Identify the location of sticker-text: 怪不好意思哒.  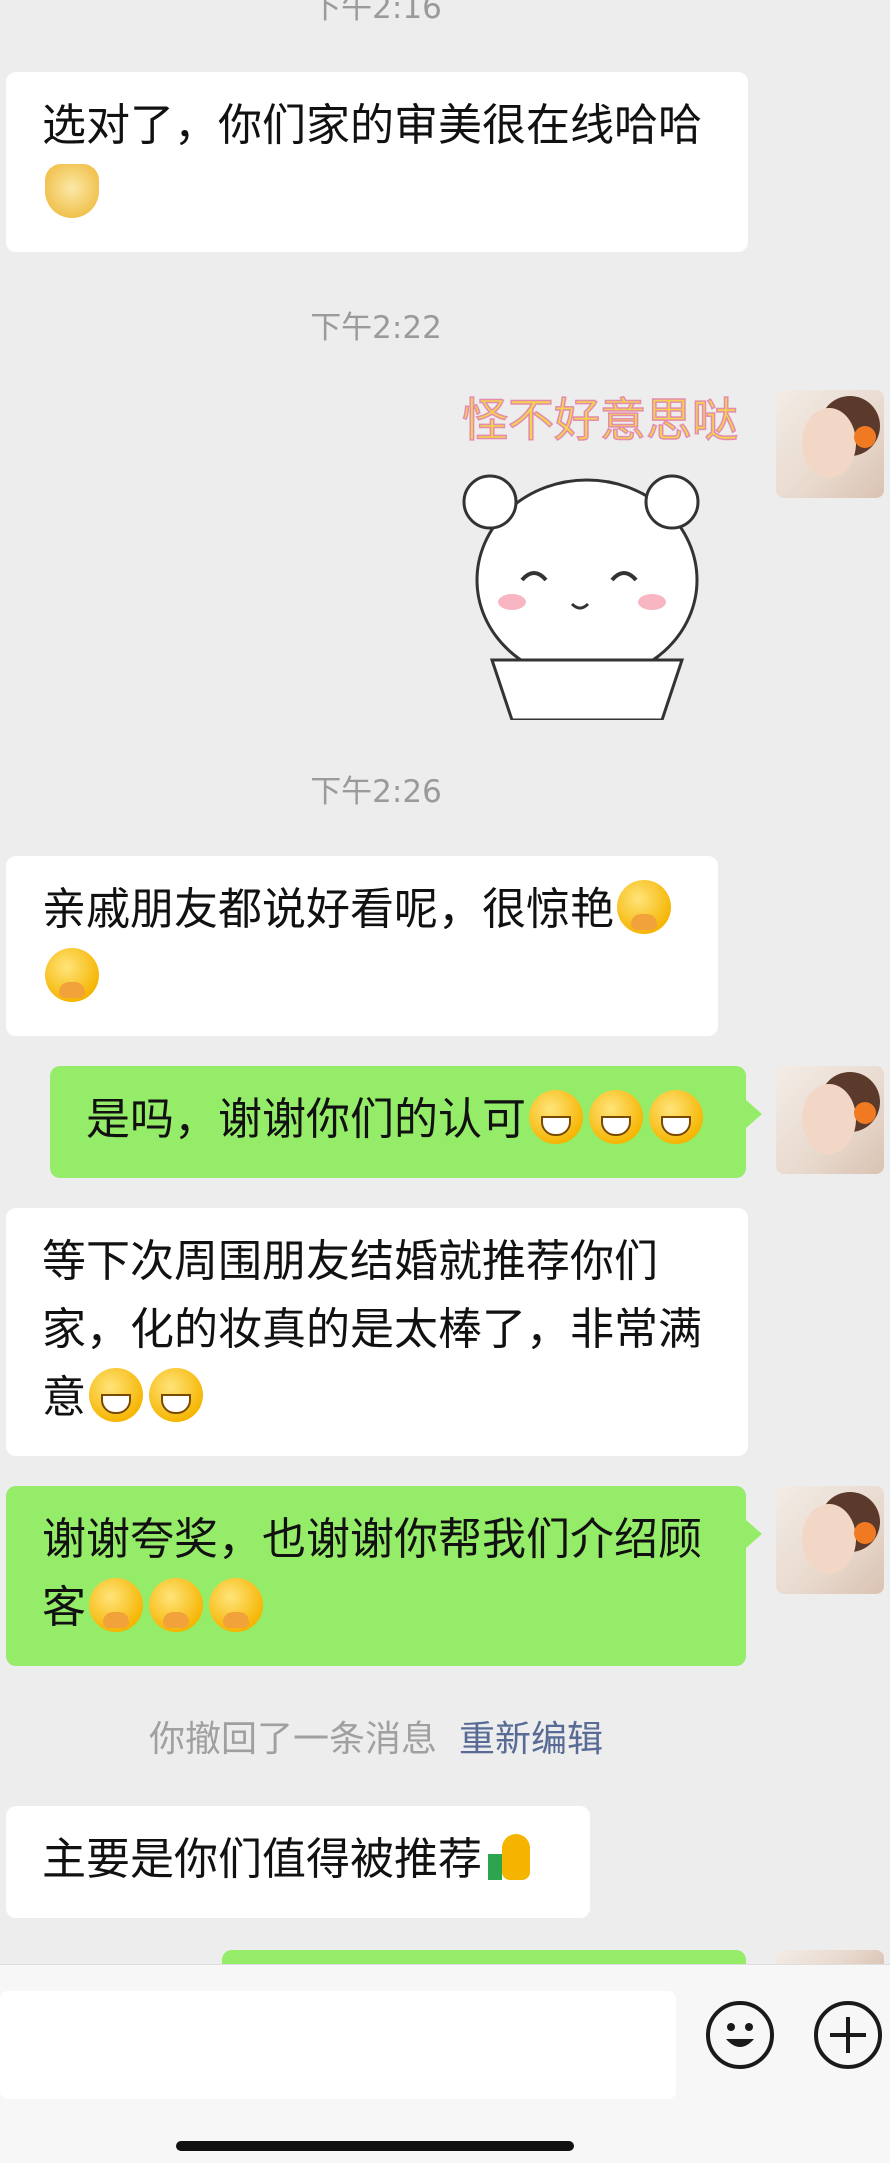
(600, 420).